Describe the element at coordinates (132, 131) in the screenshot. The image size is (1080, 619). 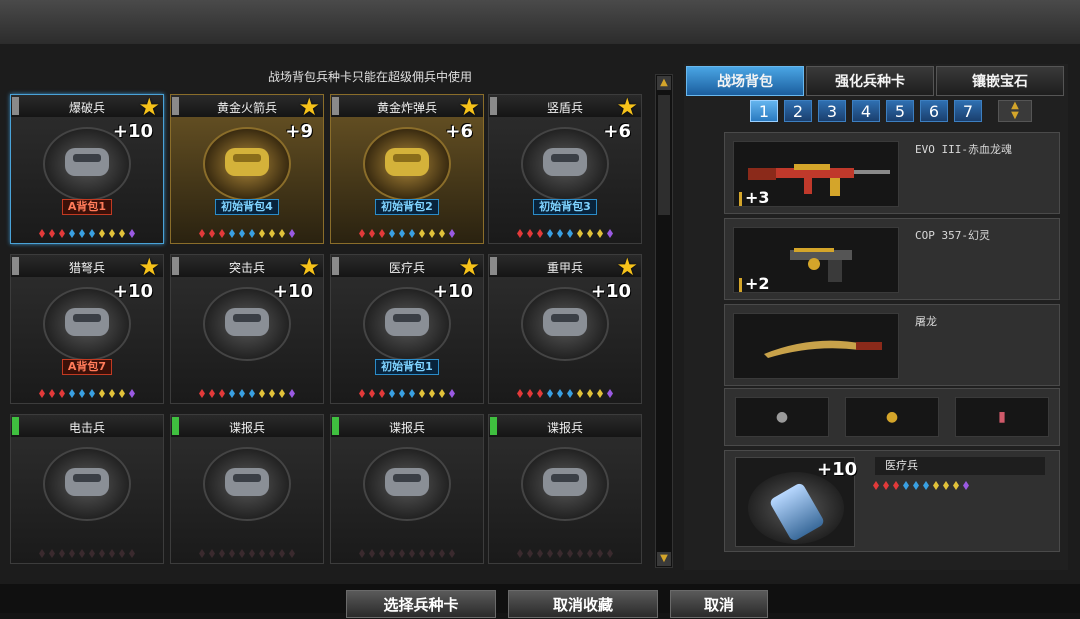
I see `card-level: +10` at that location.